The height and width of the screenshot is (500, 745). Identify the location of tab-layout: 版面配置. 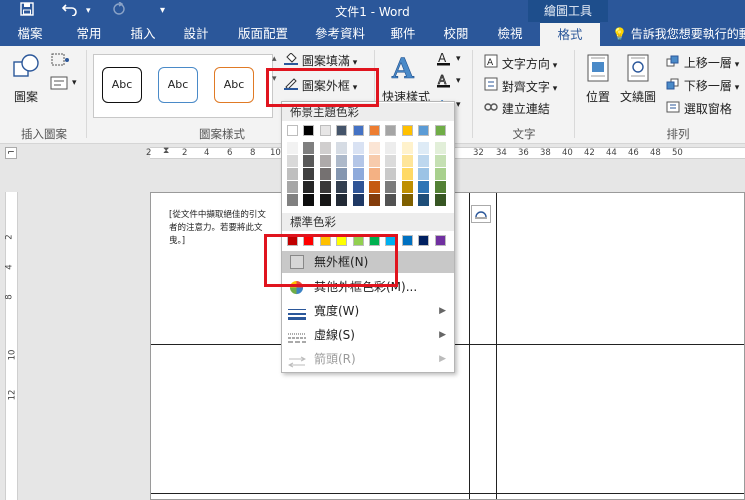
(263, 34).